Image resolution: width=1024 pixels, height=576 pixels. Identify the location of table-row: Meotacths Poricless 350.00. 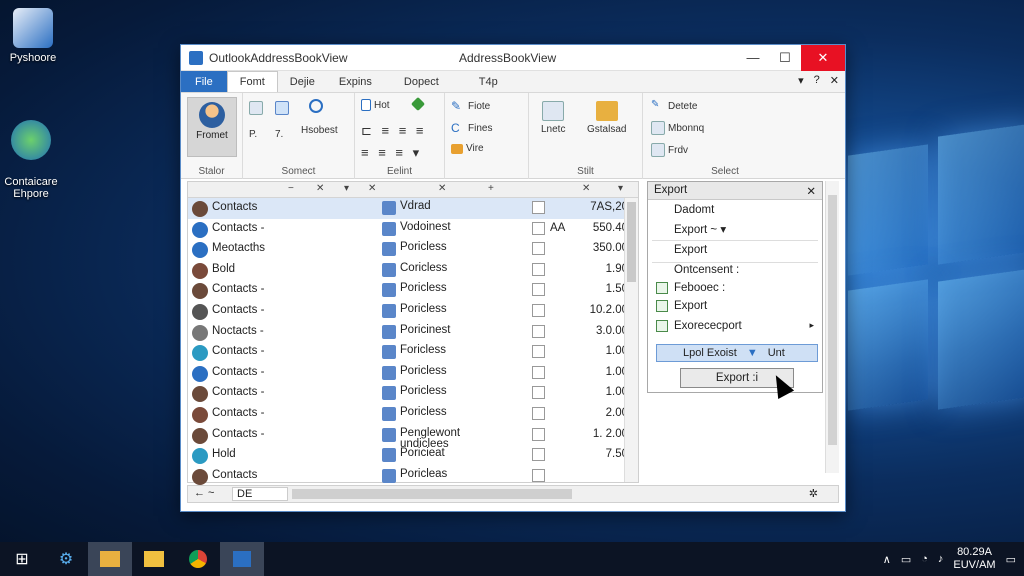
(413, 249).